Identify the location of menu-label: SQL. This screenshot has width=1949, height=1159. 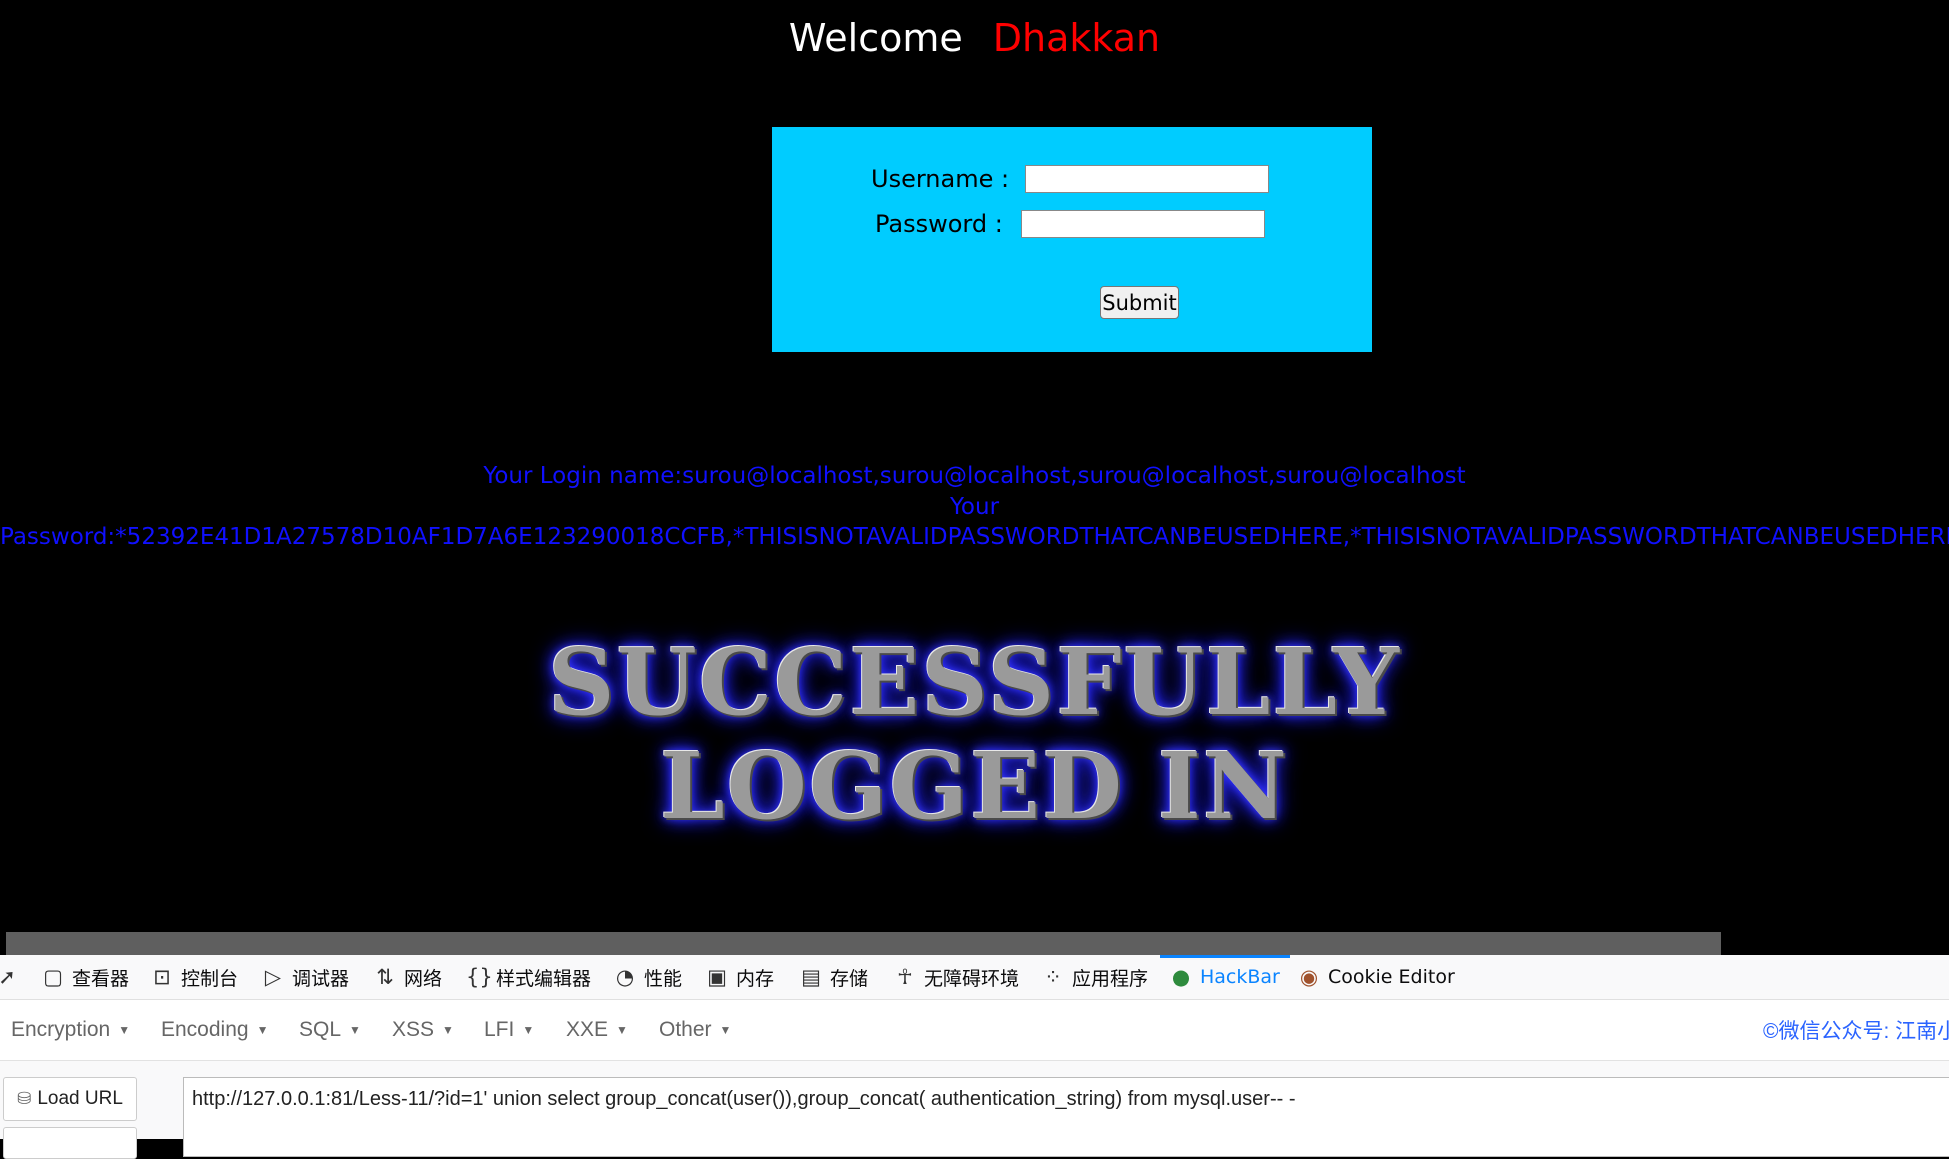
(320, 1029).